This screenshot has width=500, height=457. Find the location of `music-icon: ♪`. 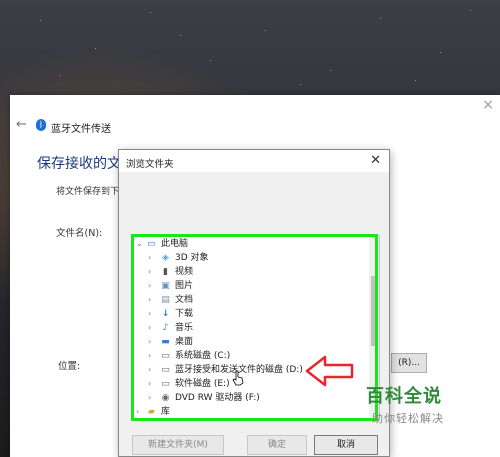

music-icon: ♪ is located at coordinates (165, 328).